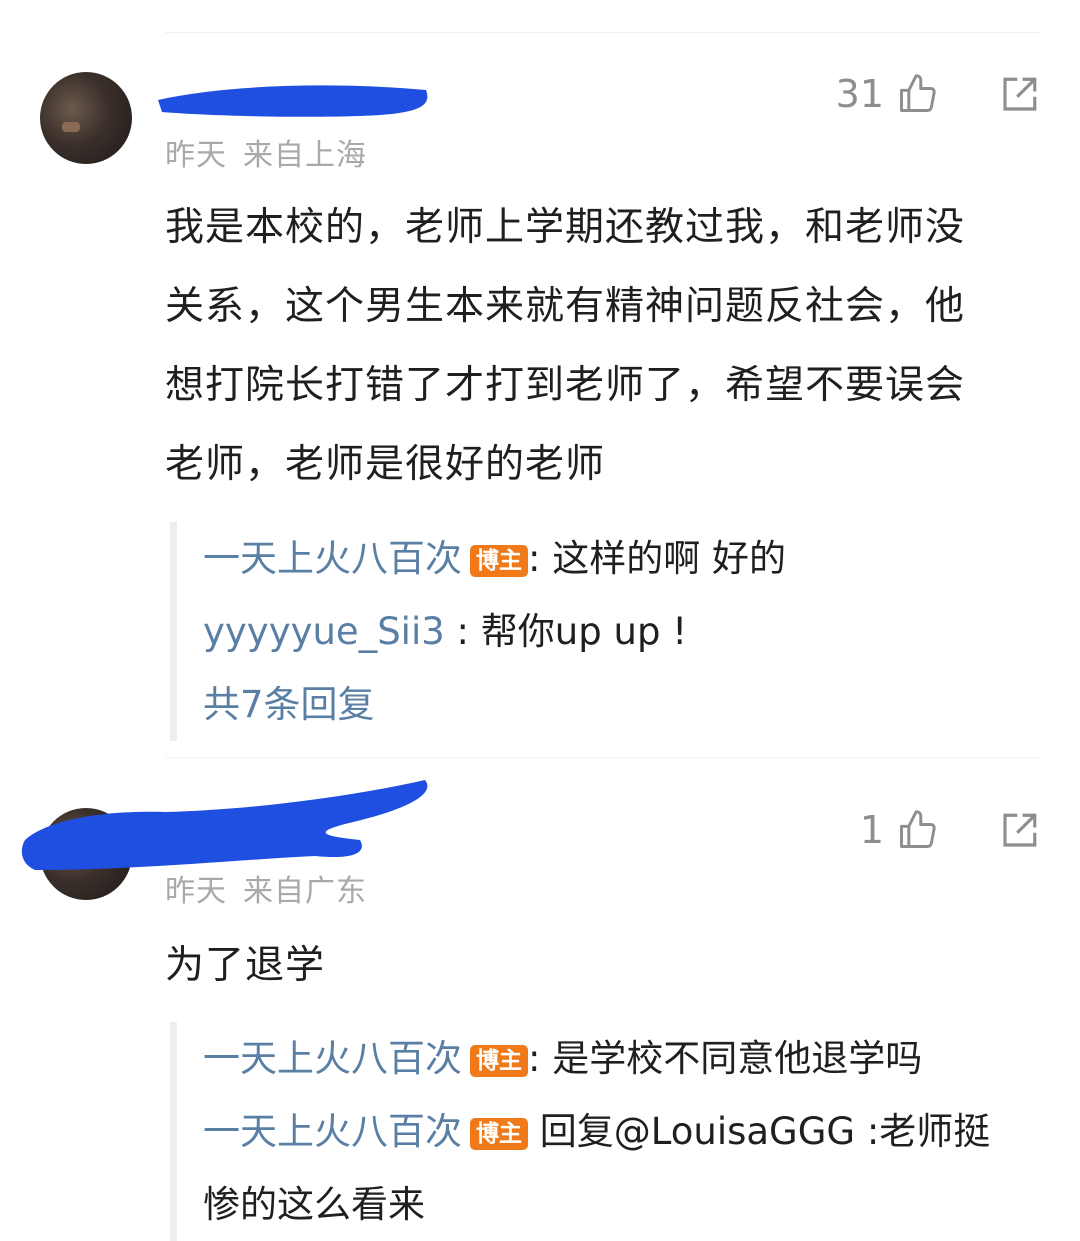 The image size is (1080, 1241). I want to click on comment-location: 来自广东, so click(305, 891).